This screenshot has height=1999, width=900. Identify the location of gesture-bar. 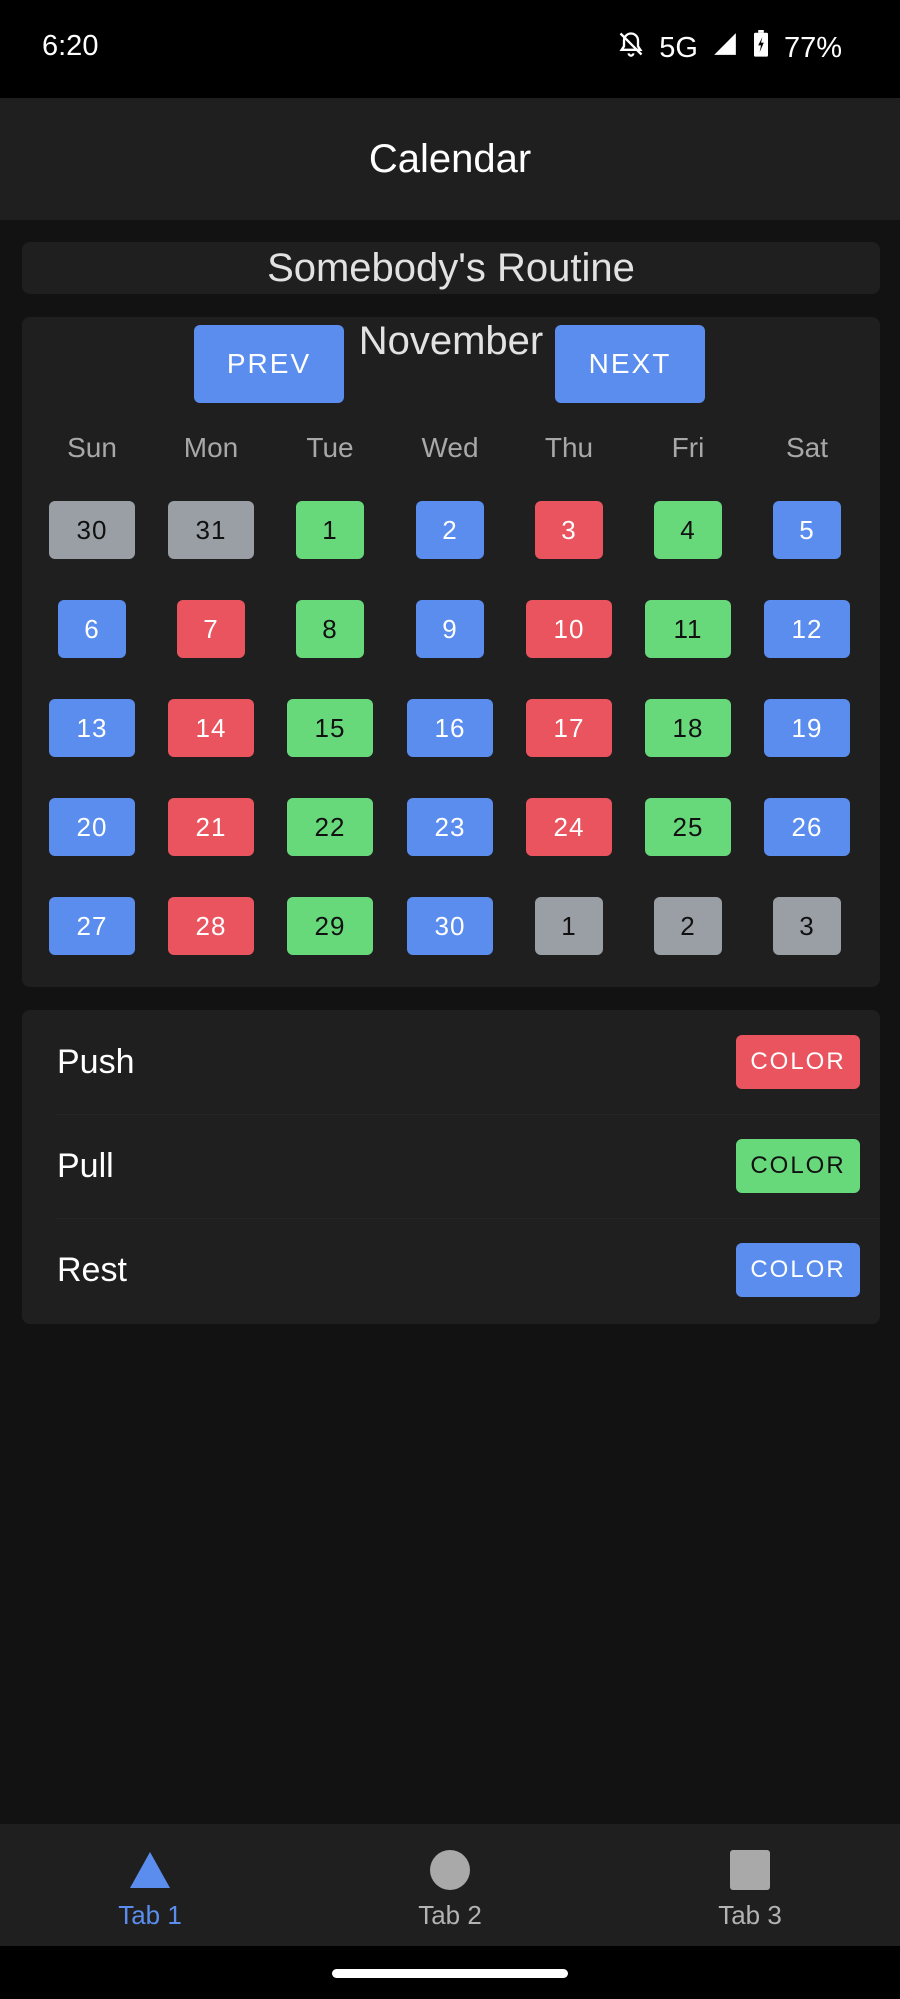
(450, 1972).